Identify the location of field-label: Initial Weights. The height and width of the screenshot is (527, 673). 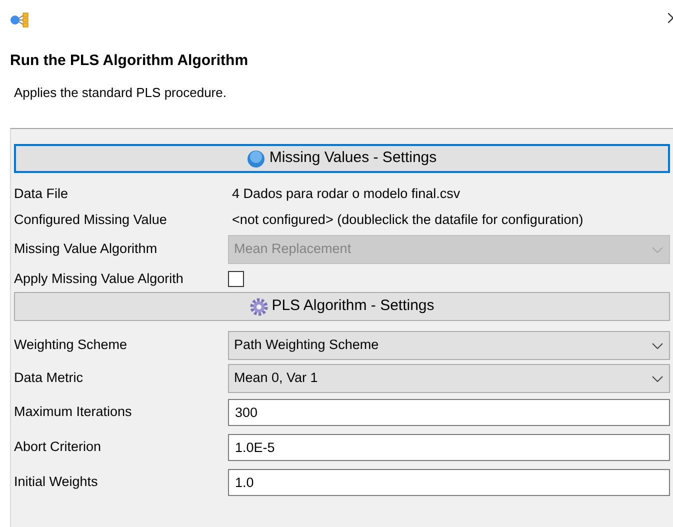
(56, 482).